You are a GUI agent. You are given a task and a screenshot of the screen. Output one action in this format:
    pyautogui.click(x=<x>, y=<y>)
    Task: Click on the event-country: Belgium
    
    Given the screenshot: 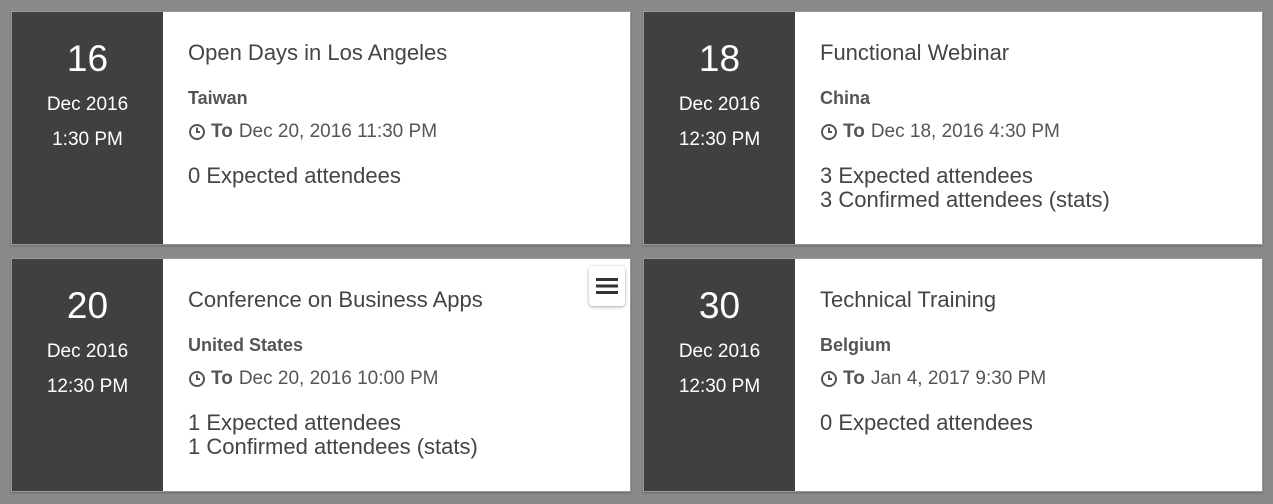 What is the action you would take?
    pyautogui.click(x=856, y=345)
    